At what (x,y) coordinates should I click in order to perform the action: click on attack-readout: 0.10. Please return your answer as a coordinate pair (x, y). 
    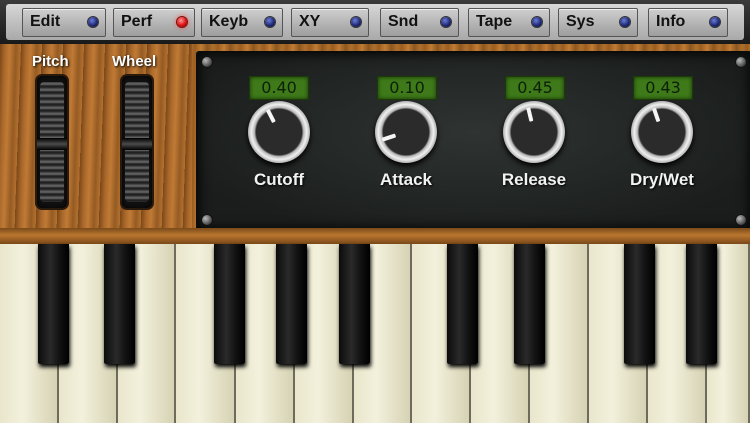
    Looking at the image, I should click on (407, 88).